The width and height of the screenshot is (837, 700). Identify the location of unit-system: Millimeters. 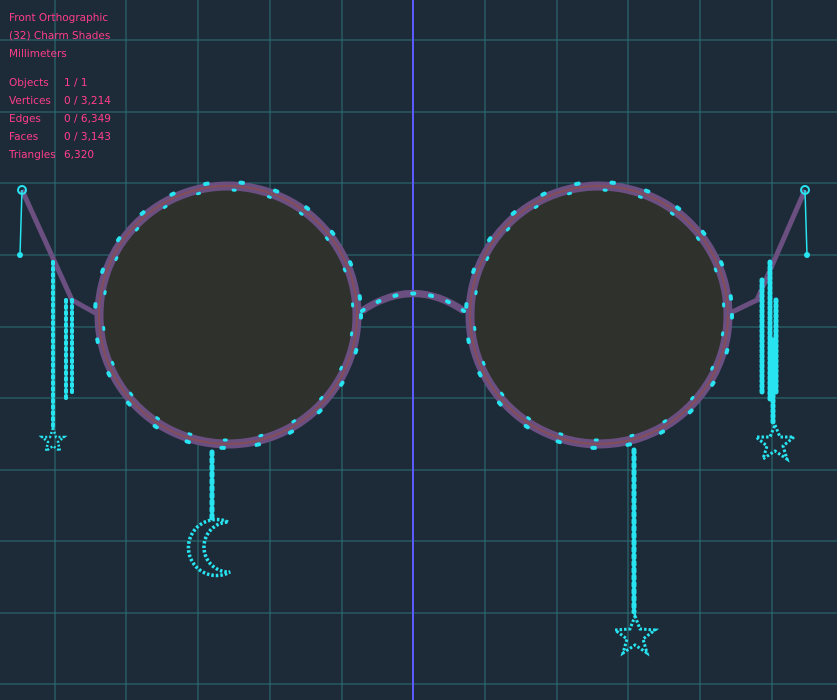
(38, 54).